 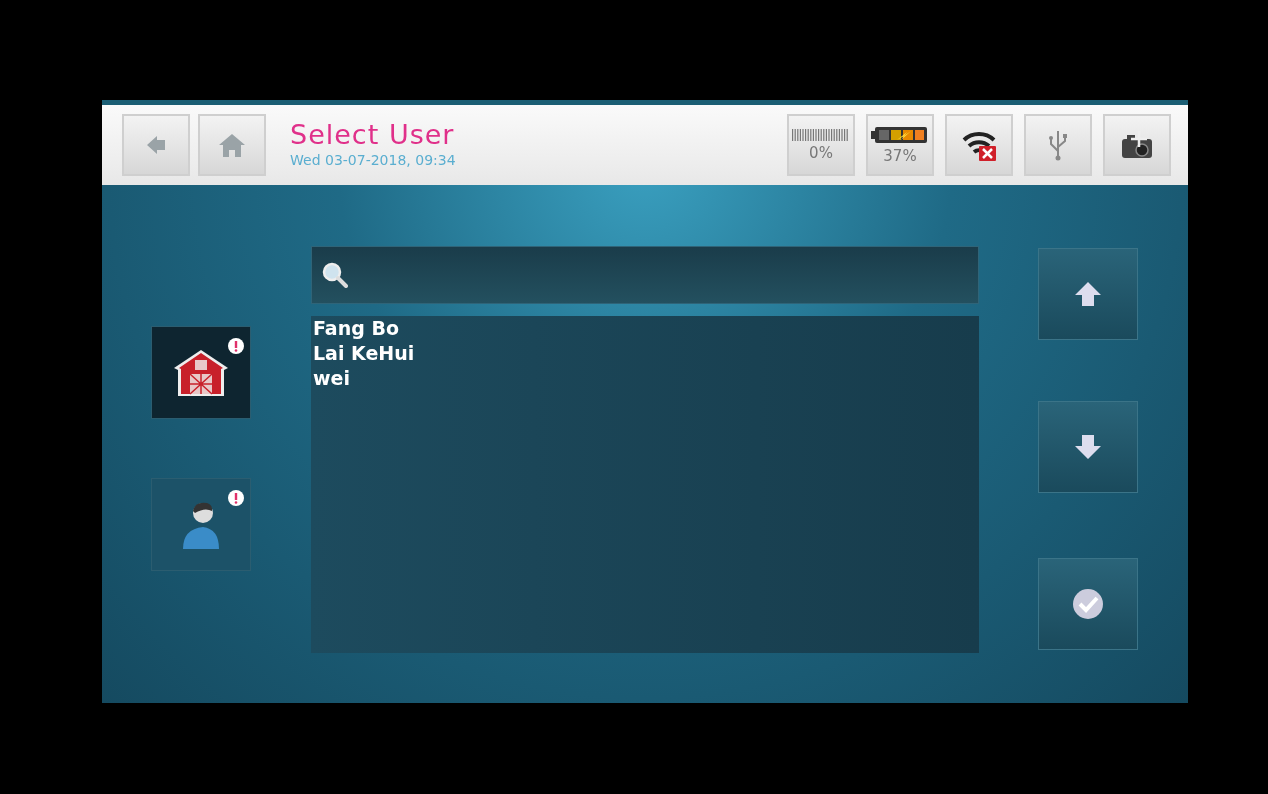 I want to click on usb-icon, so click(x=1058, y=145).